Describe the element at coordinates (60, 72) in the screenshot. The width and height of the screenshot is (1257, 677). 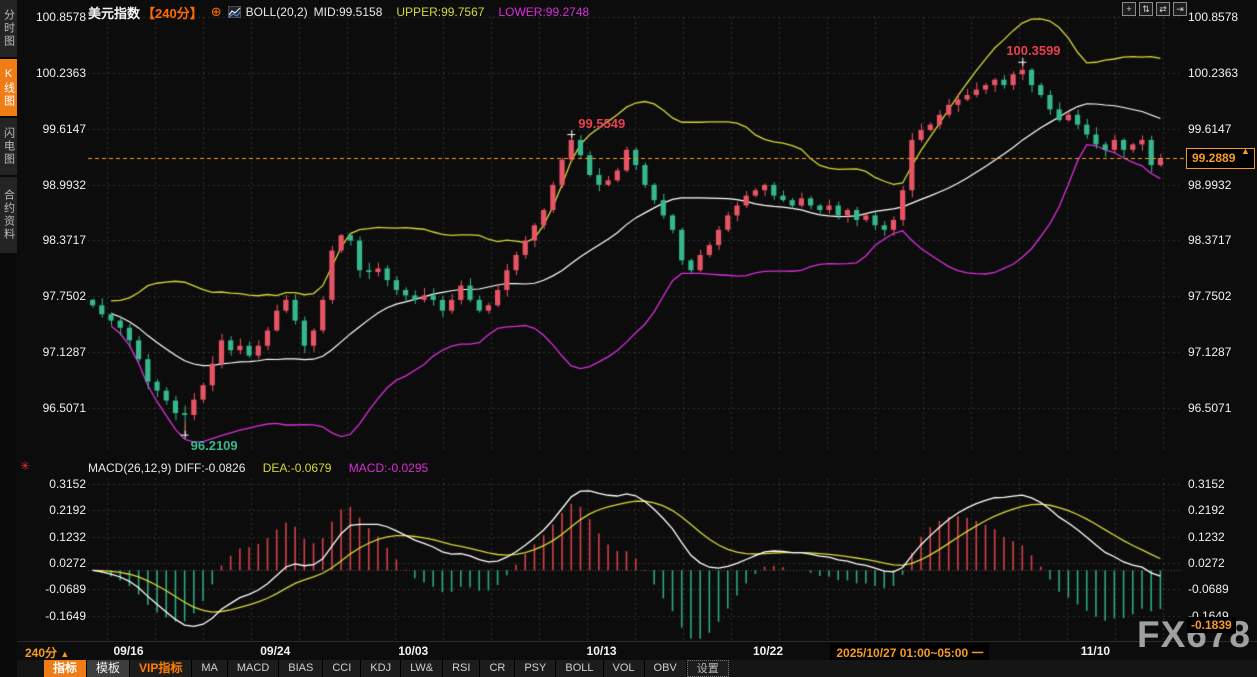
I see `price-tick-left: 100.2363` at that location.